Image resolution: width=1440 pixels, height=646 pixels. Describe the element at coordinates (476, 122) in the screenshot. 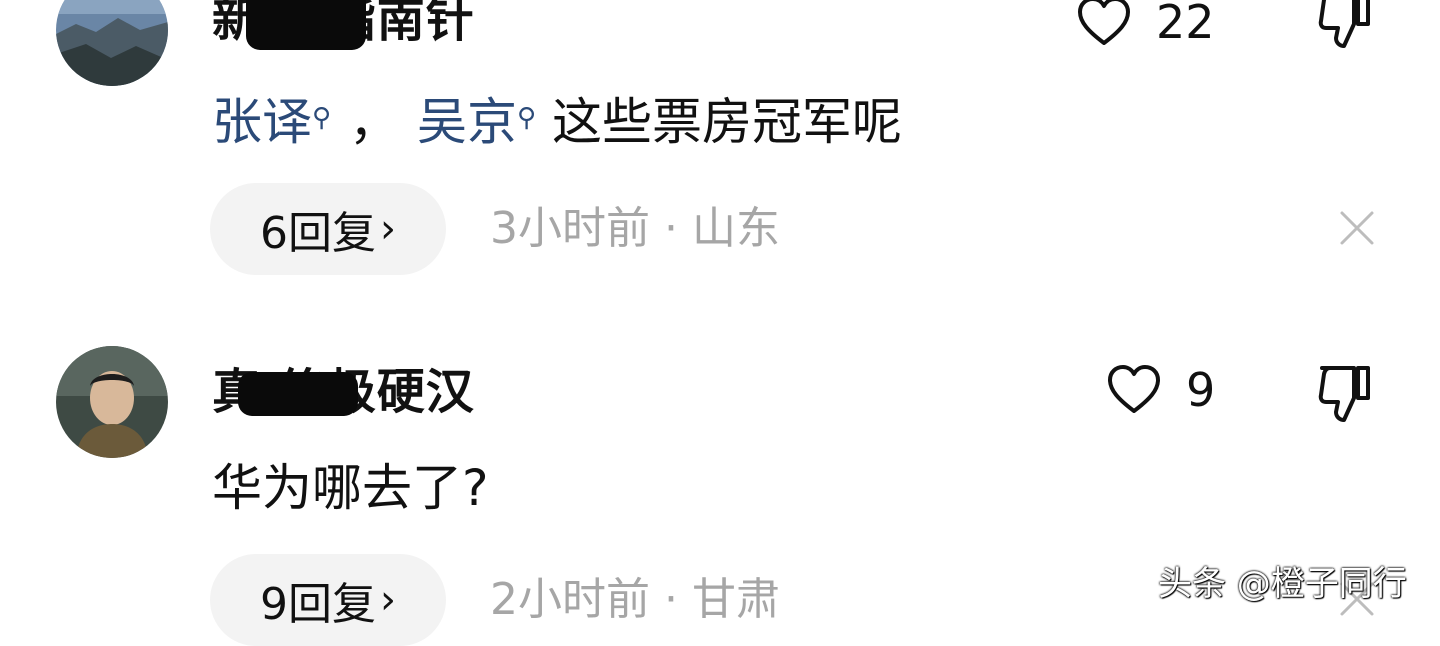

I see `mention-link: 吴京⚲` at that location.